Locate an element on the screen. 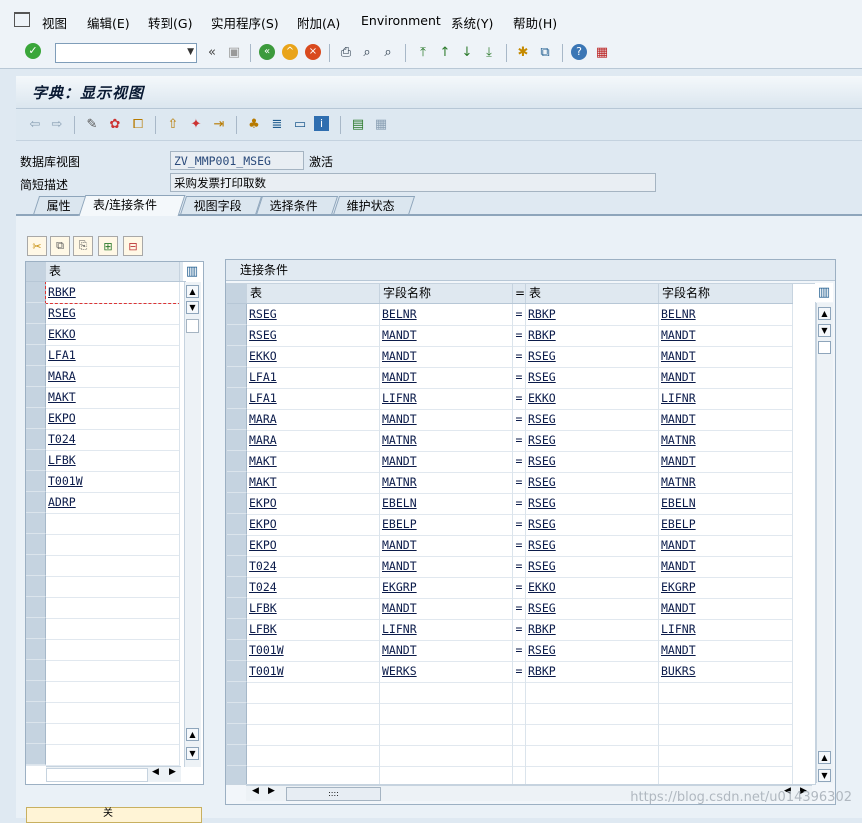  join-scroll-down-bottom-icon: ▼ is located at coordinates (824, 775).